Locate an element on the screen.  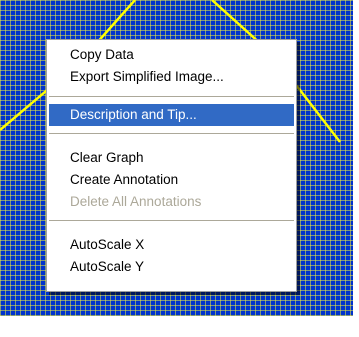
menu-item-delete-all-annotations: Delete All Annotations is located at coordinates (136, 201).